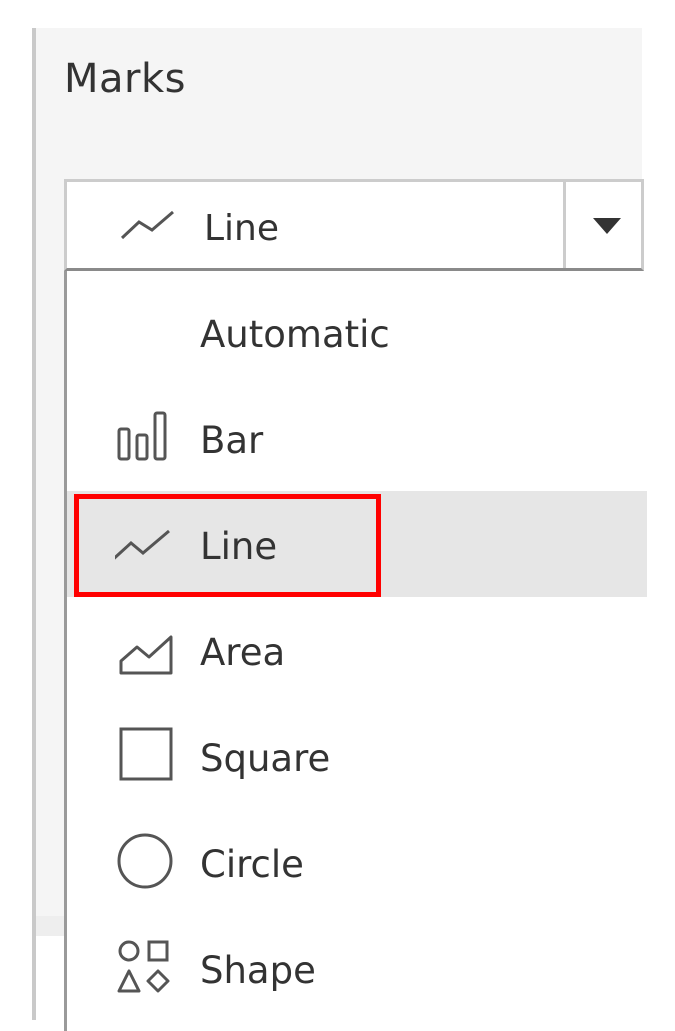 The image size is (675, 1031). What do you see at coordinates (142, 436) in the screenshot?
I see `bar-mark-icon` at bounding box center [142, 436].